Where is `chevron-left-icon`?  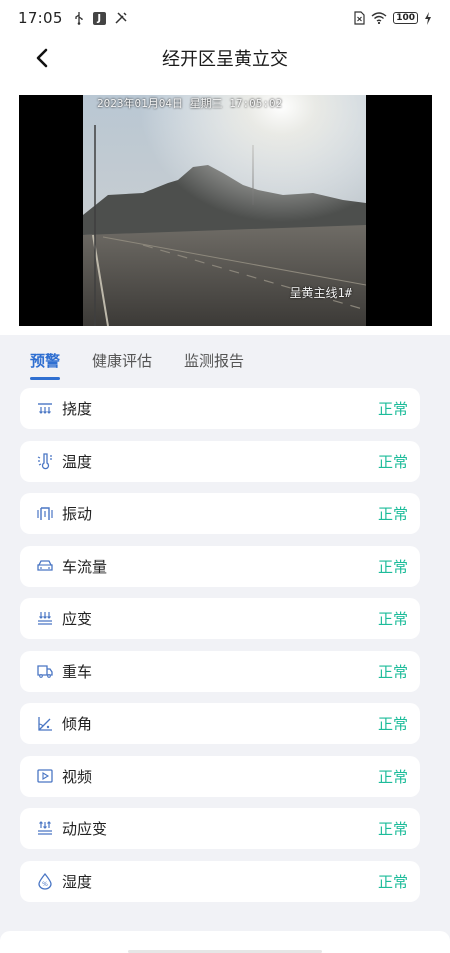
chevron-left-icon is located at coordinates (42, 58).